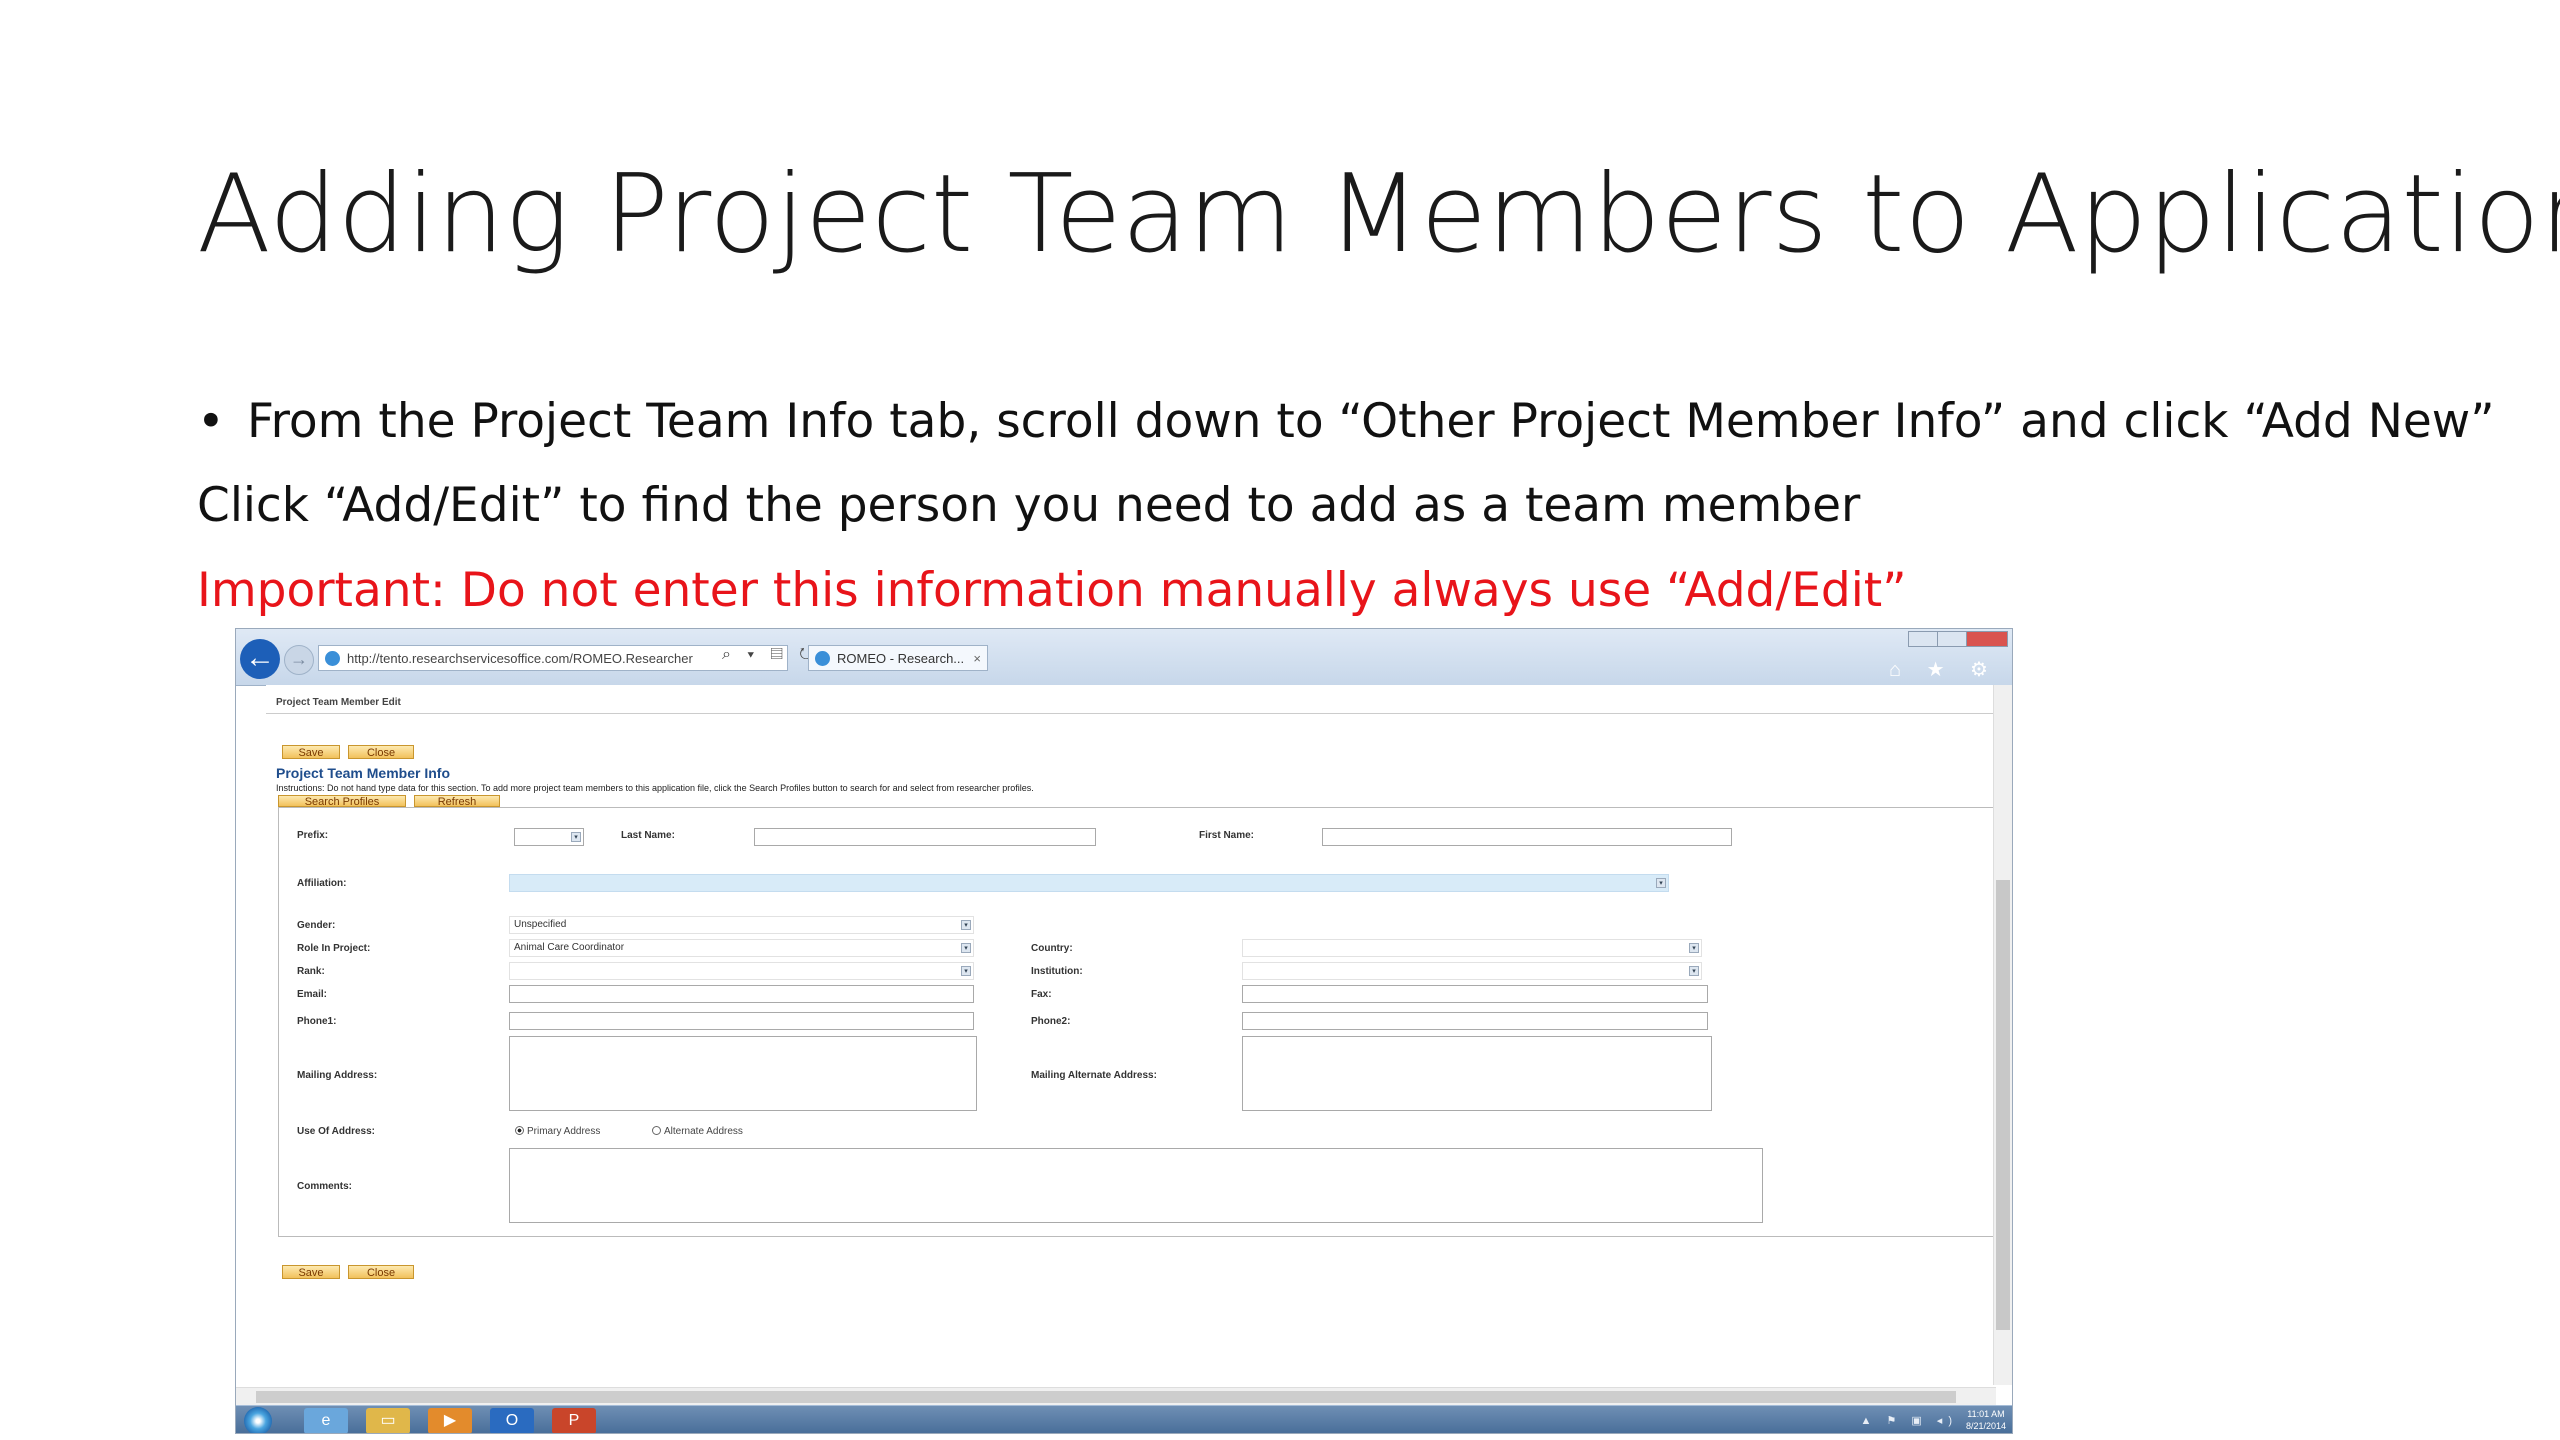  What do you see at coordinates (325, 1186) in the screenshot?
I see `comments-label: Comments:` at bounding box center [325, 1186].